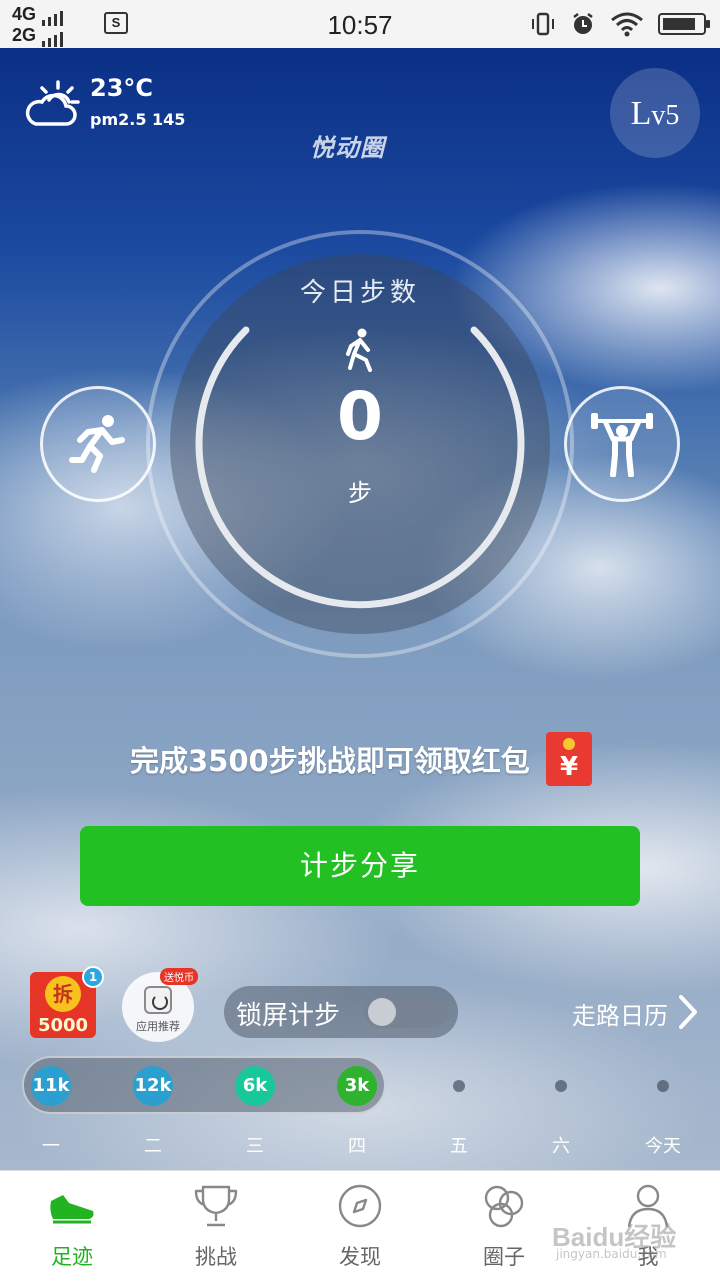 This screenshot has width=720, height=1281. What do you see at coordinates (561, 1146) in the screenshot?
I see `day-label: 六` at bounding box center [561, 1146].